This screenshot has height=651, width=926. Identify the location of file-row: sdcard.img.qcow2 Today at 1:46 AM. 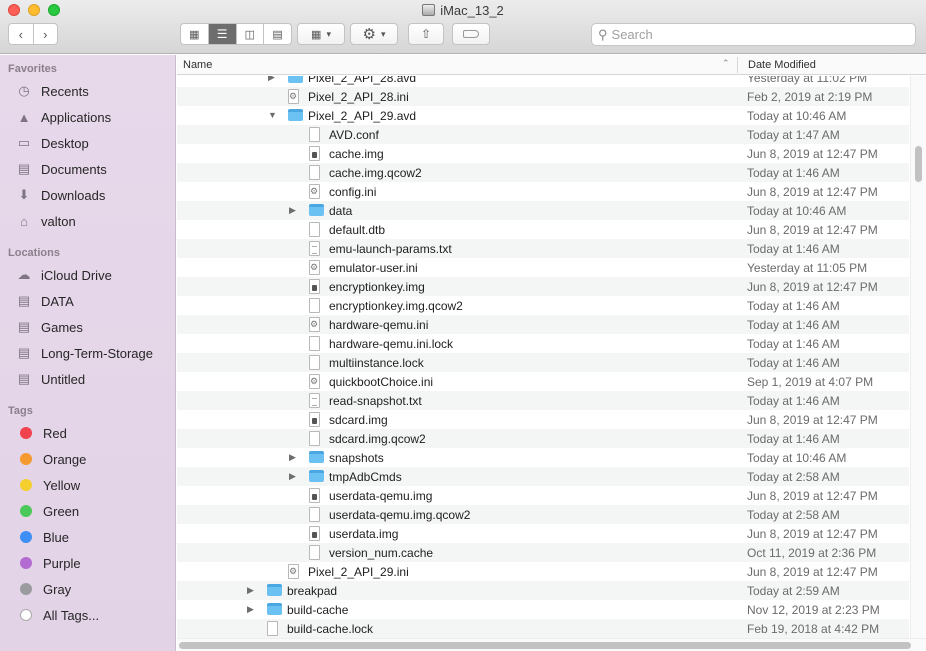
(543, 438).